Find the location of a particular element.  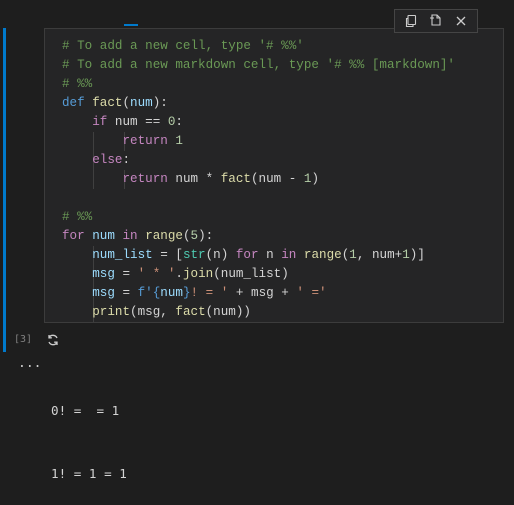

code-line: if num == 0: is located at coordinates (258, 122).